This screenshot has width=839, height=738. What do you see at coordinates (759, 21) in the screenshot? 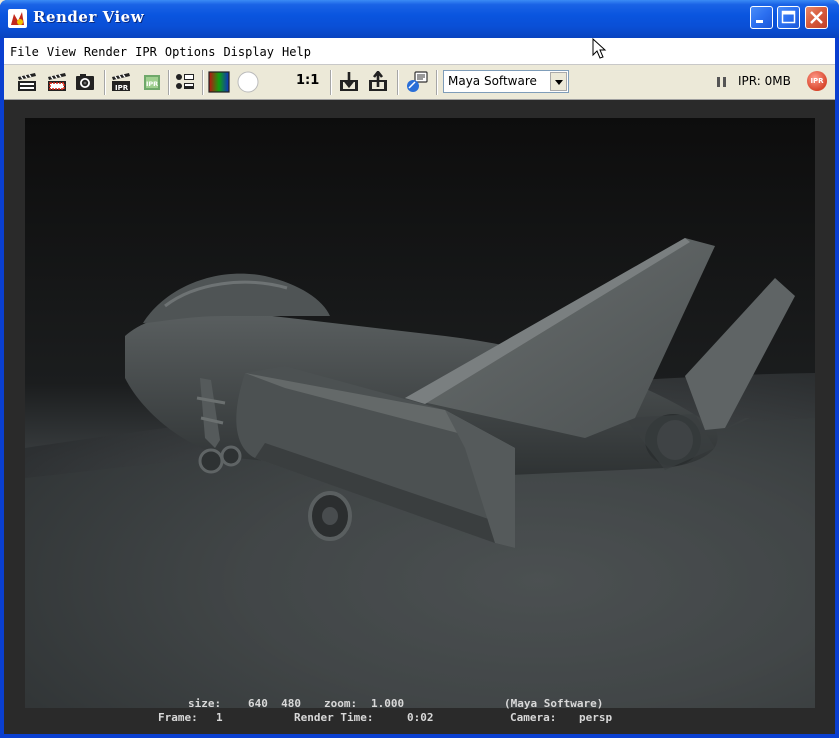
I see `minimize-icon` at bounding box center [759, 21].